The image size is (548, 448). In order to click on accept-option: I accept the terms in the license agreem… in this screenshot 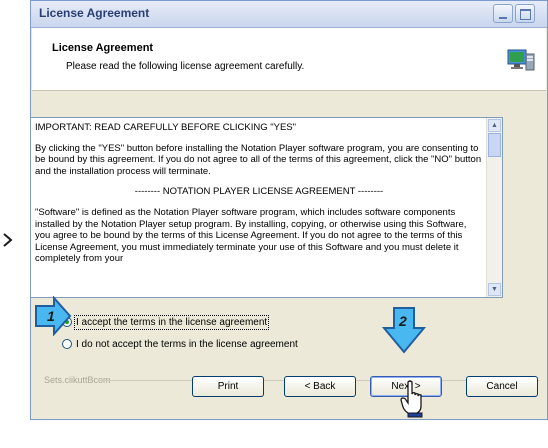, I will do `click(166, 322)`.